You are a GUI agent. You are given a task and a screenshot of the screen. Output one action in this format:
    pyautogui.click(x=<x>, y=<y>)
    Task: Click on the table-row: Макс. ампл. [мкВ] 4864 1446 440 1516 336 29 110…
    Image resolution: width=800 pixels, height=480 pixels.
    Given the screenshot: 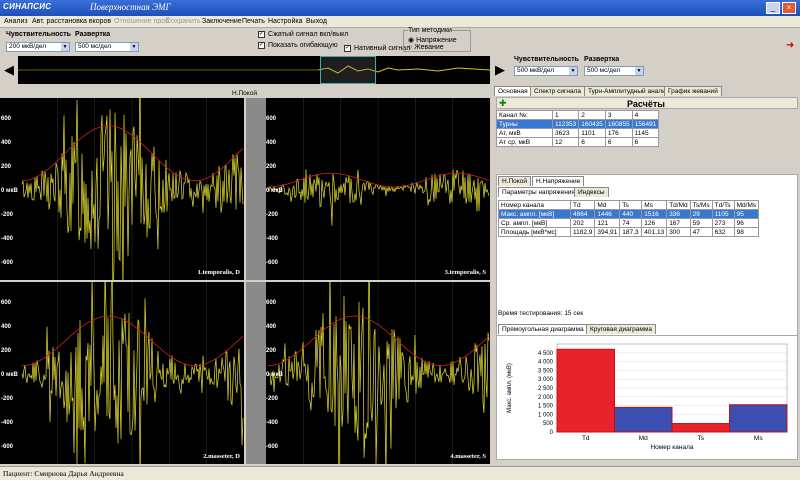 What is the action you would take?
    pyautogui.click(x=629, y=214)
    